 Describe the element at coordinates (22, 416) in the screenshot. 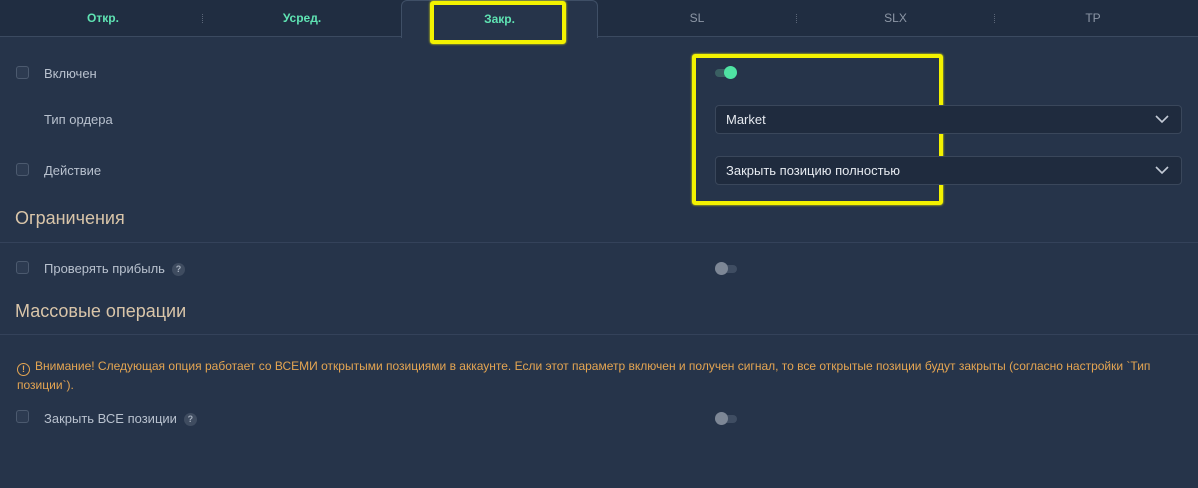

I see `close-all-checkbox` at that location.